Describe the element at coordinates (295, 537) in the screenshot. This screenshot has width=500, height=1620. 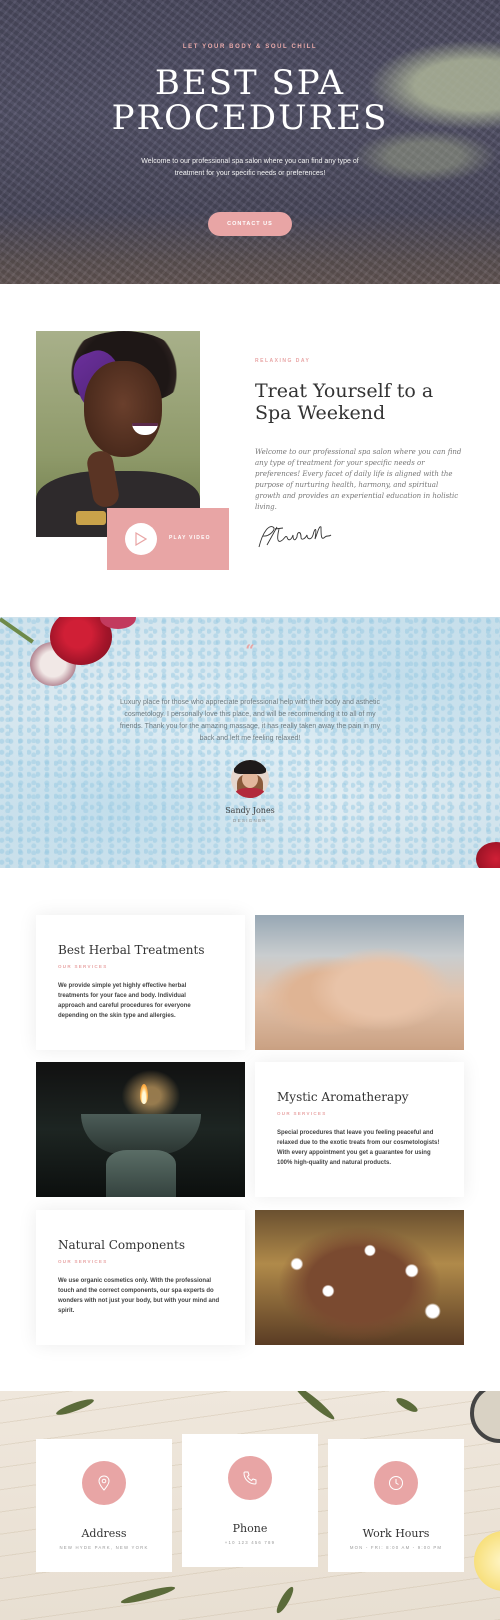
I see `signature-image` at that location.